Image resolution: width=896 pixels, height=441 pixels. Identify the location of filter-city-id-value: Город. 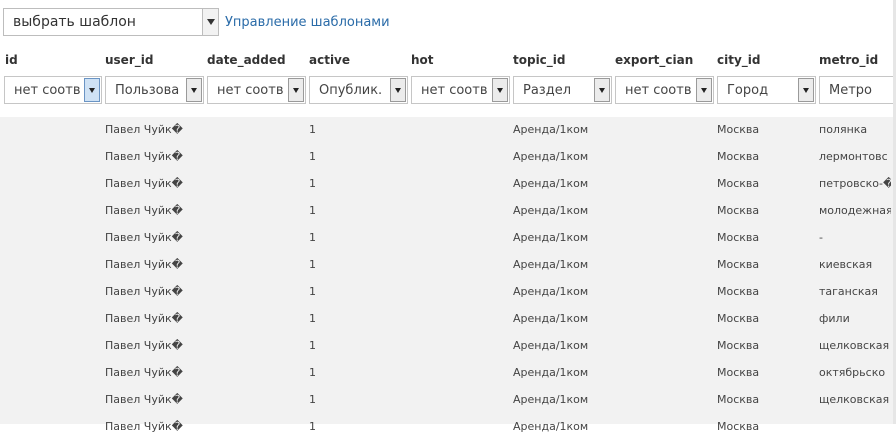
(748, 90).